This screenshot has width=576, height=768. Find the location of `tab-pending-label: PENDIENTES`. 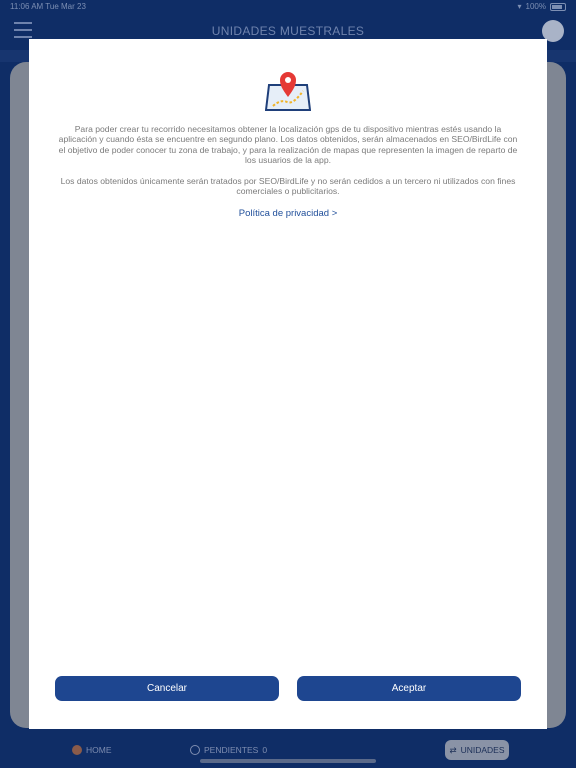

tab-pending-label: PENDIENTES is located at coordinates (231, 750).